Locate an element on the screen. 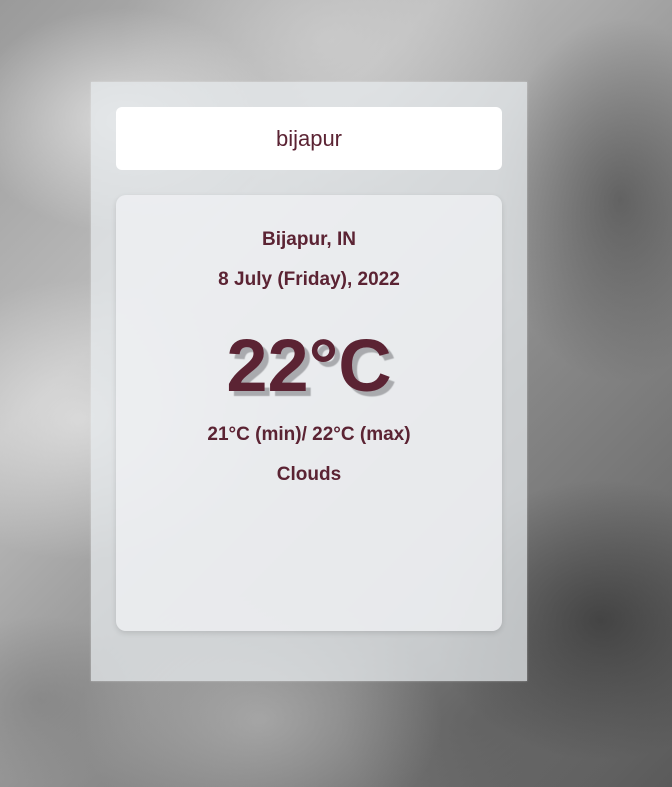 The height and width of the screenshot is (787, 672). current-temperature: 22°C is located at coordinates (309, 365).